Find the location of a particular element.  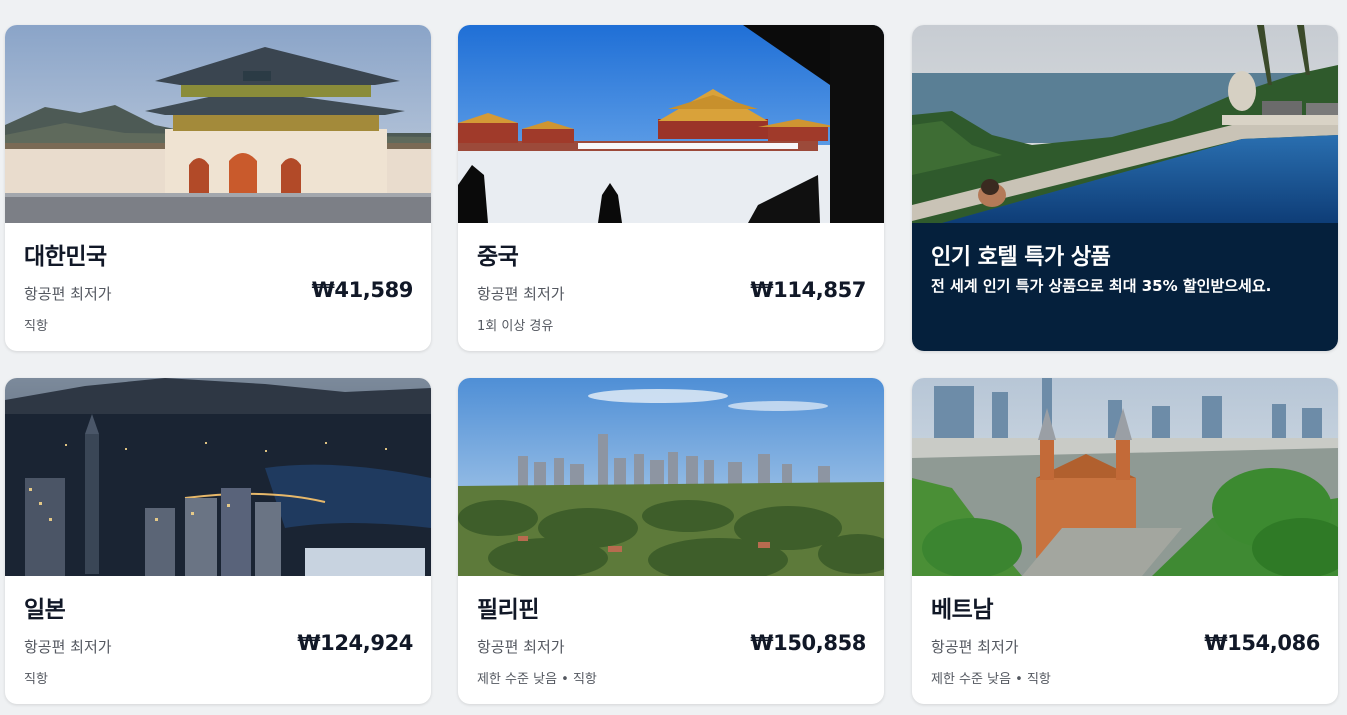

card-body: 일본 항공편 최저가 ₩124,924 직항 is located at coordinates (218, 640).